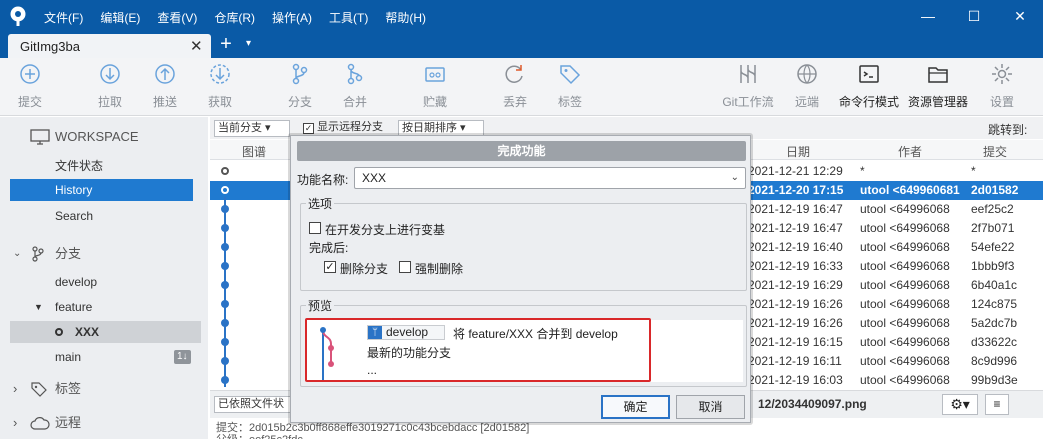 The width and height of the screenshot is (1043, 439). I want to click on cell-date: 2021-12-19 16:26, so click(795, 304).